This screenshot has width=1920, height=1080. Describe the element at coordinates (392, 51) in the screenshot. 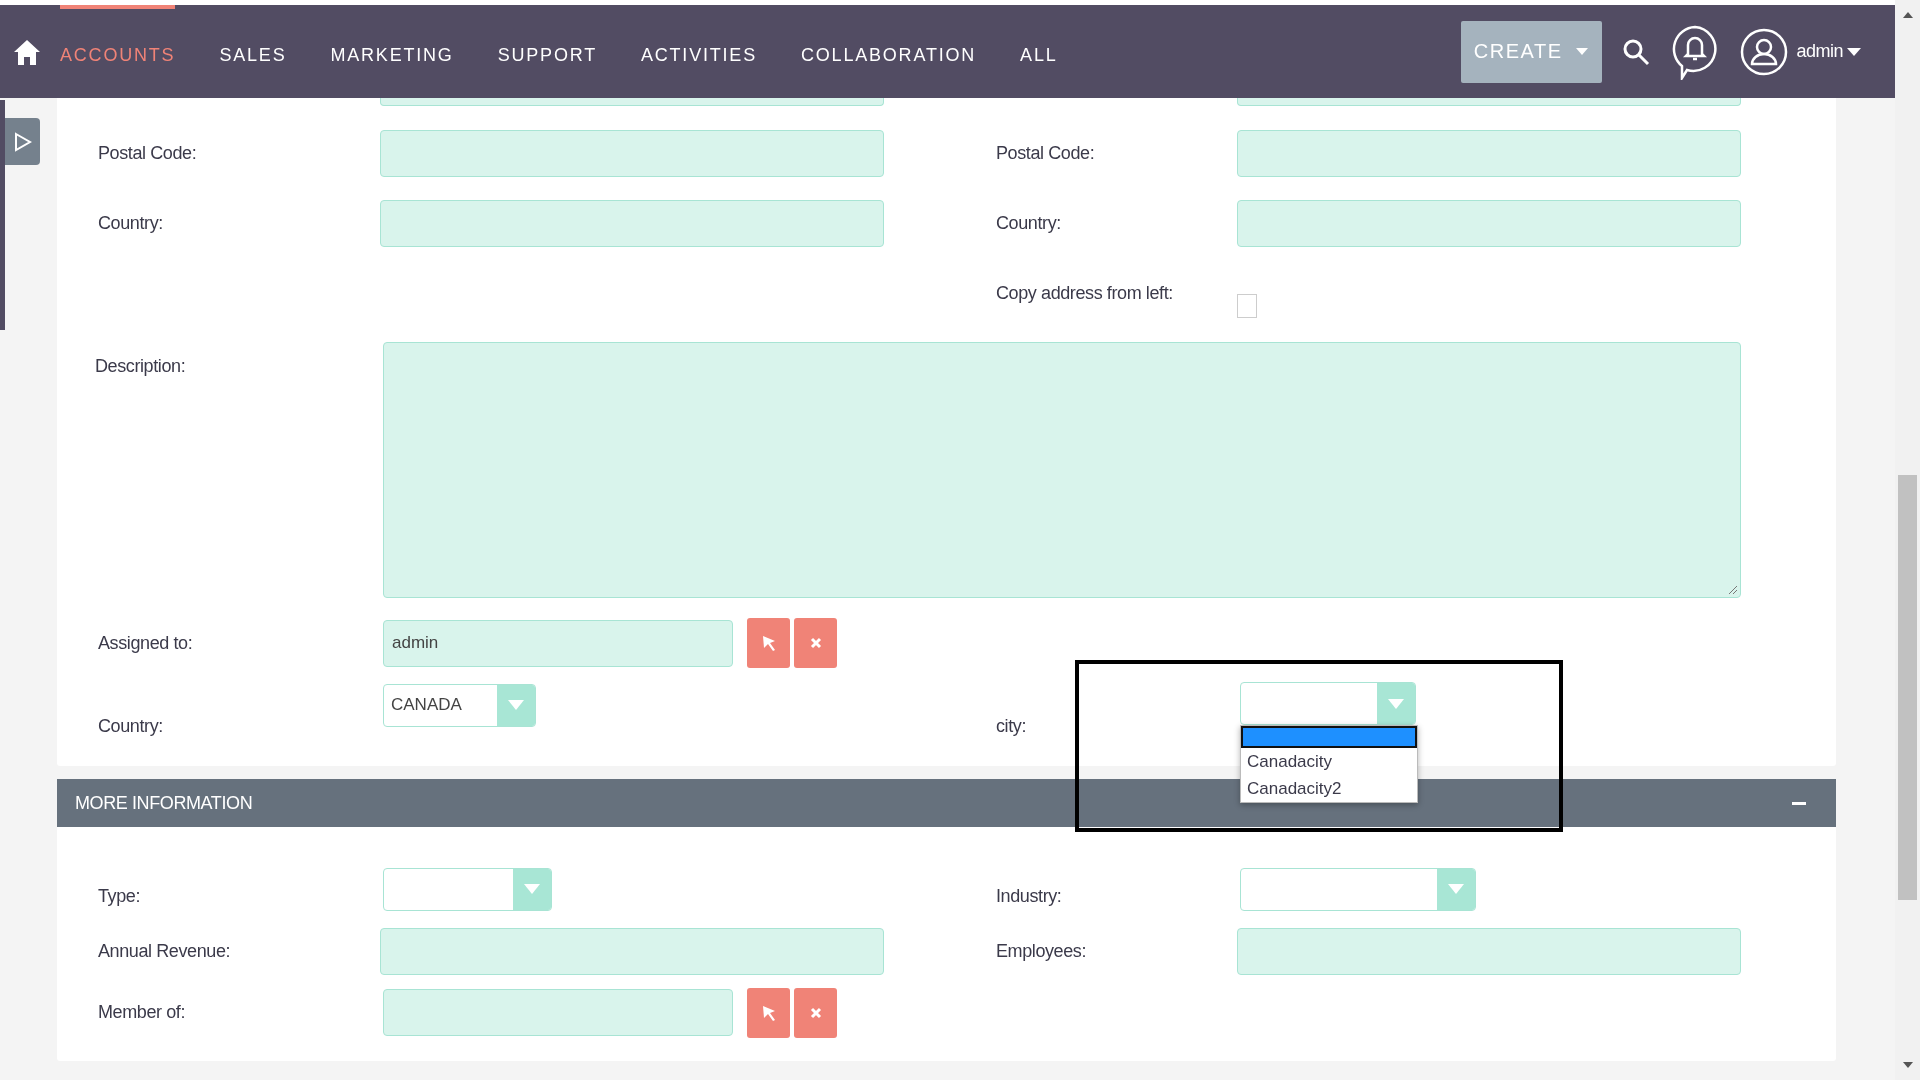

I see `nav-tab: MARKETING` at that location.